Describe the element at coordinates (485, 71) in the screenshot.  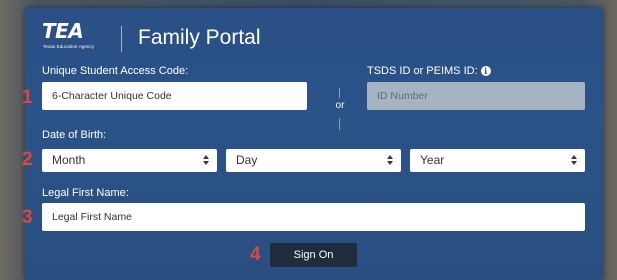
I see `info-icon: i` at that location.